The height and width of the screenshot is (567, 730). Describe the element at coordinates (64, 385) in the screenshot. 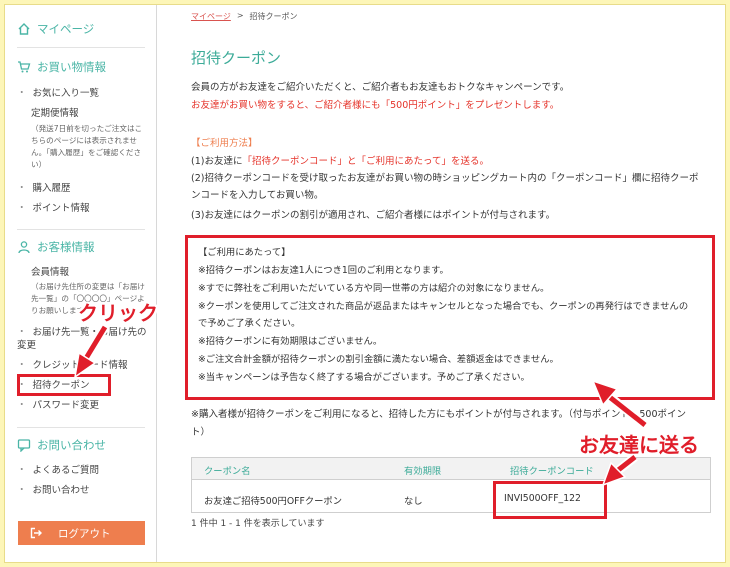

I see `highlight-invite-coupon` at that location.